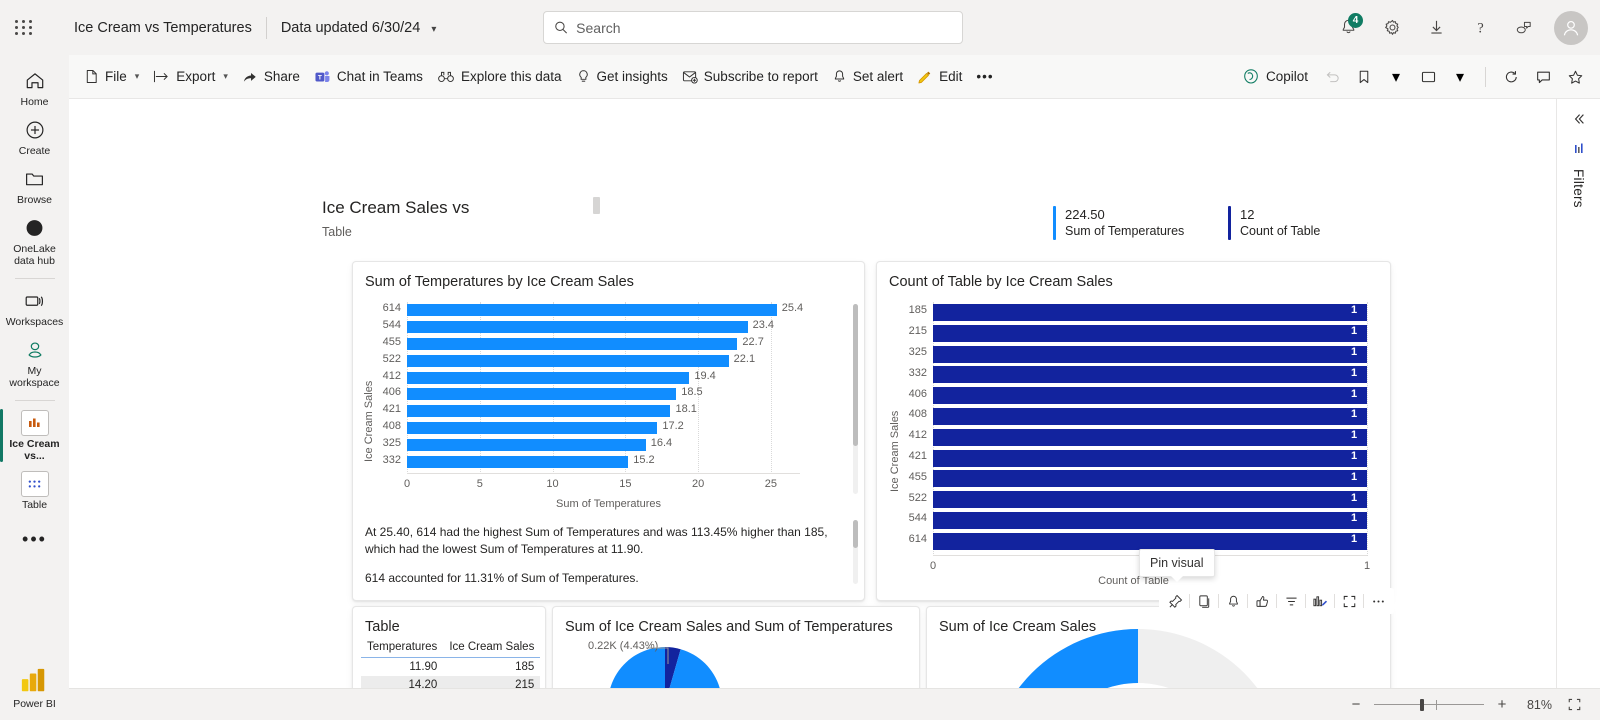  I want to click on zoom-slider-thumb, so click(1422, 704).